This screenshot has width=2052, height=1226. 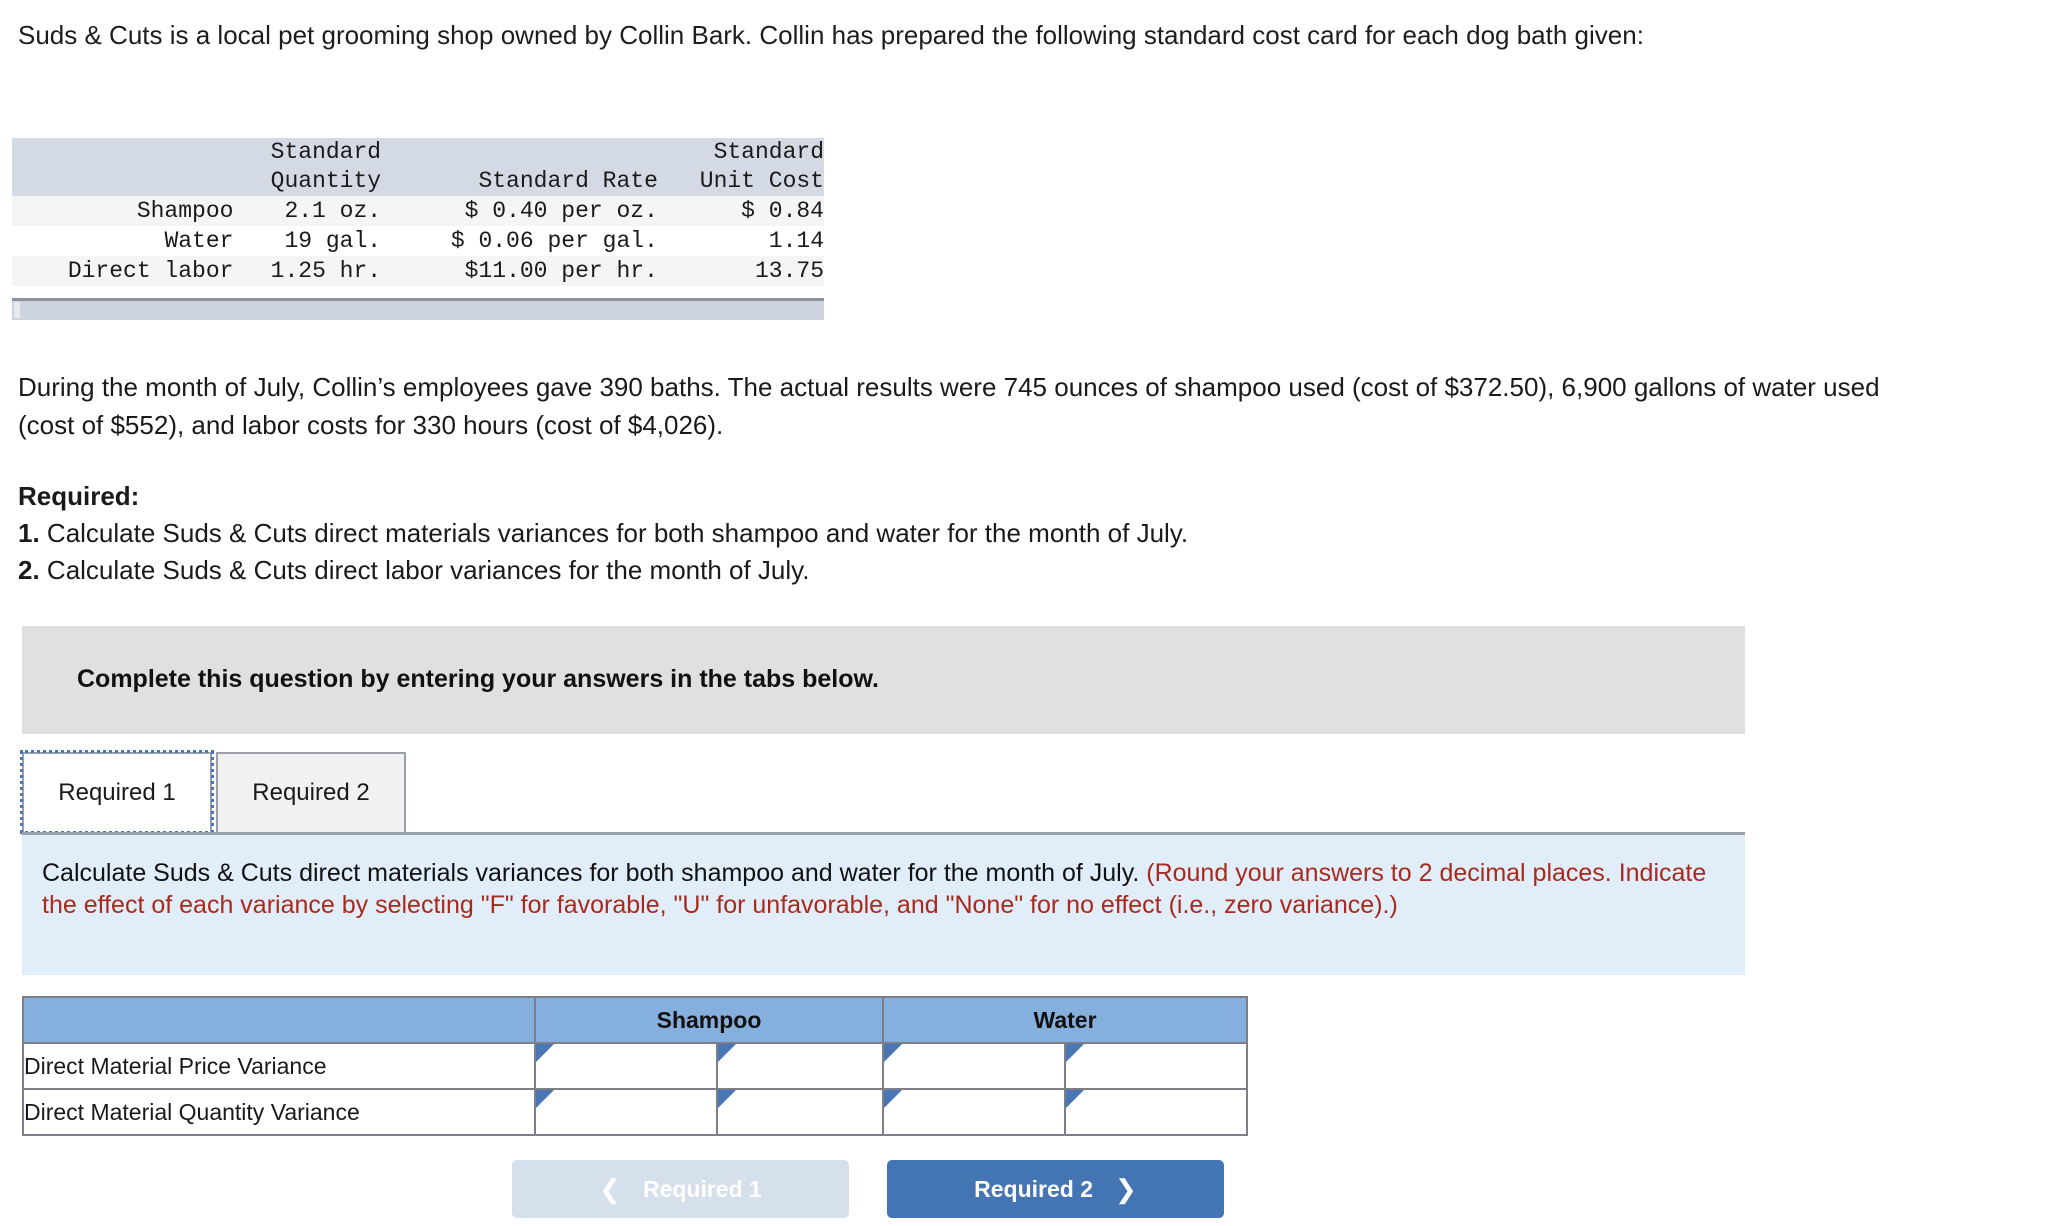 I want to click on previous-required-1-button: ❮ Required 1, so click(x=680, y=1189).